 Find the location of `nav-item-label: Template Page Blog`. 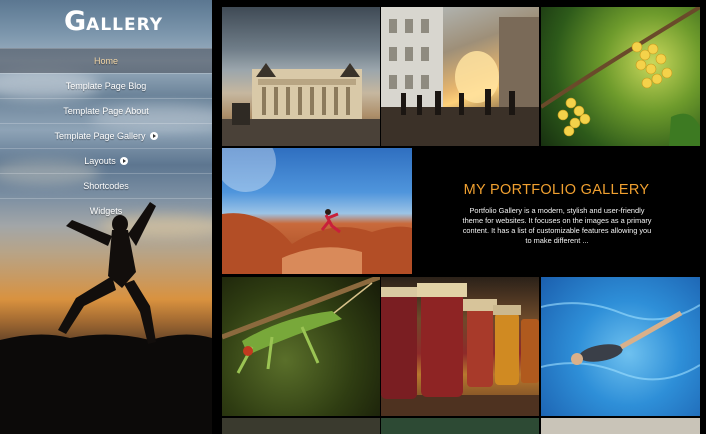

nav-item-label: Template Page Blog is located at coordinates (106, 86).